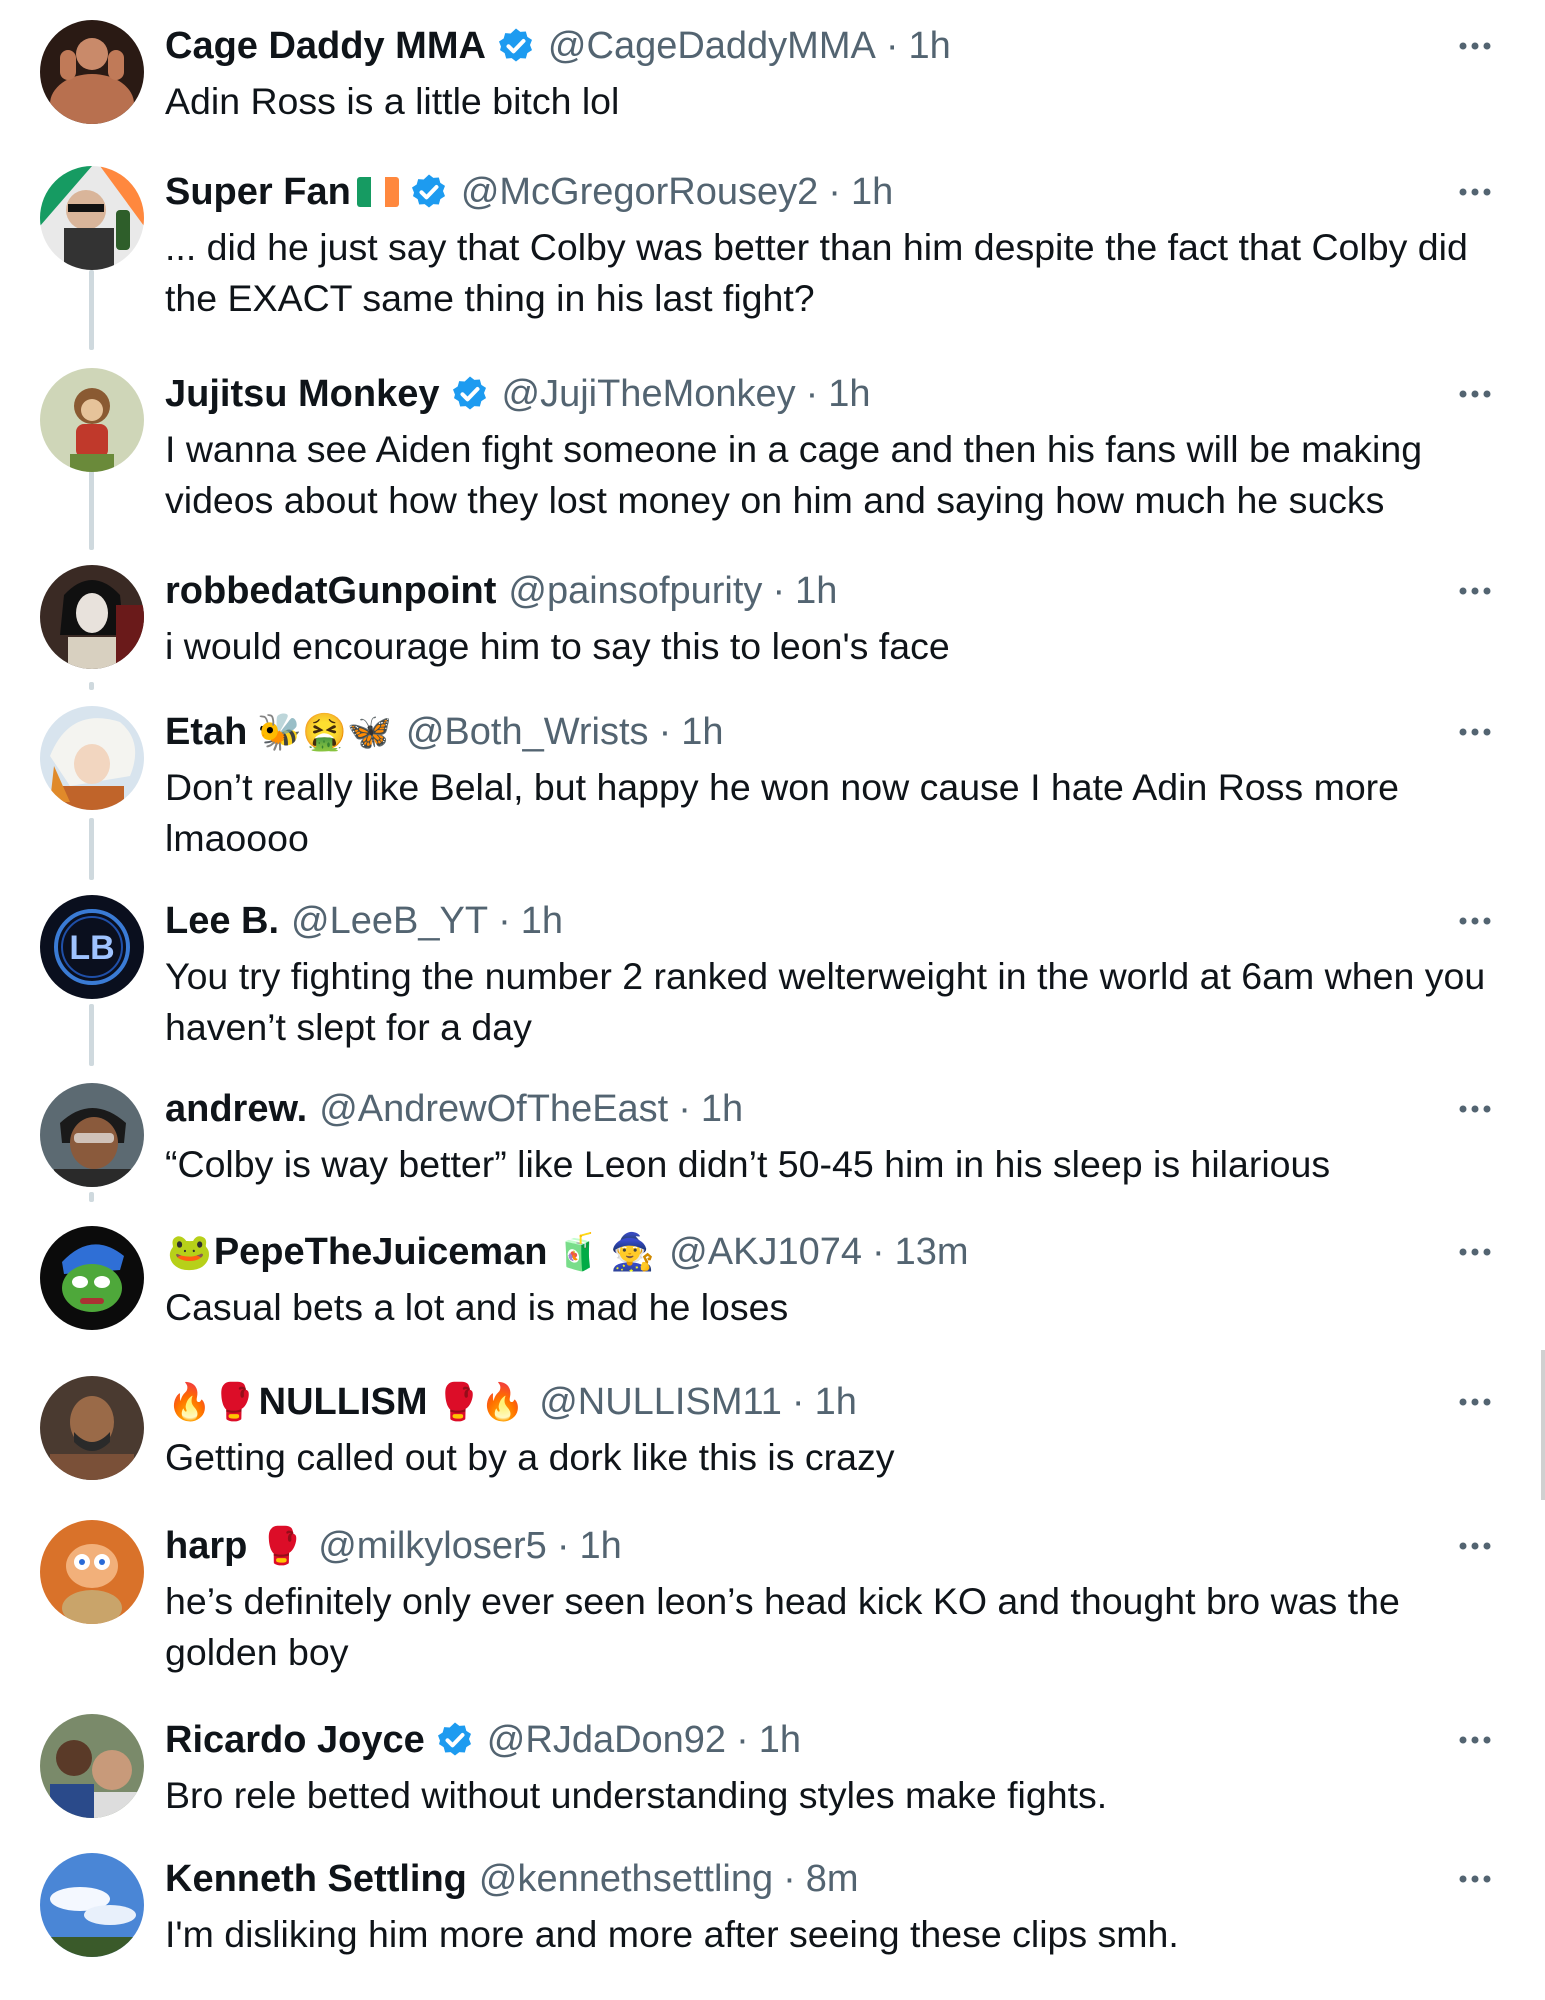  What do you see at coordinates (282, 1545) in the screenshot?
I see `name-emoji: 🥊` at bounding box center [282, 1545].